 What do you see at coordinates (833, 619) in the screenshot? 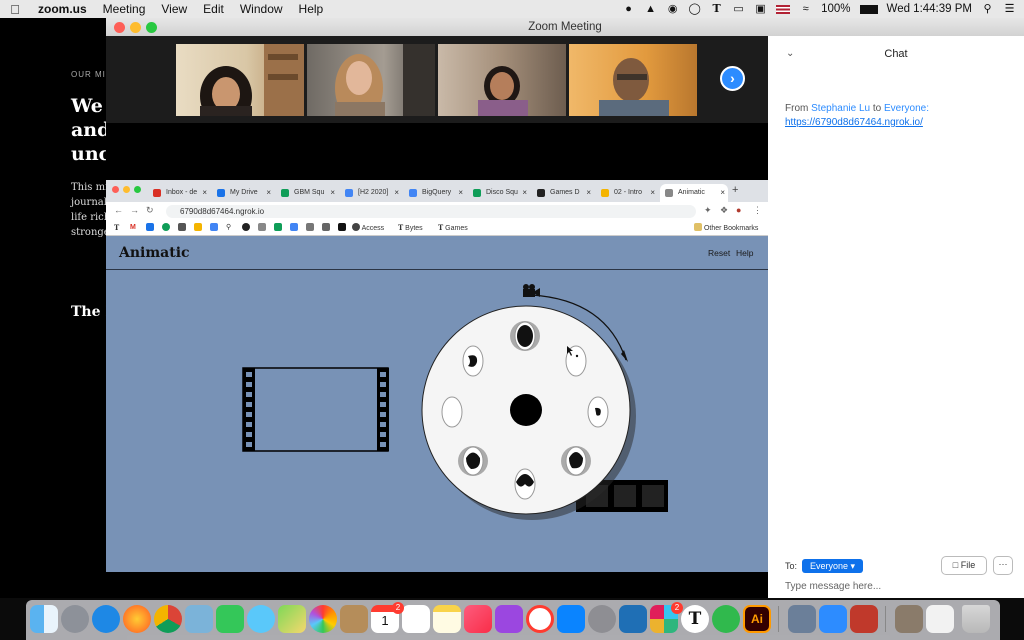
I see `zoom-icon` at bounding box center [833, 619].